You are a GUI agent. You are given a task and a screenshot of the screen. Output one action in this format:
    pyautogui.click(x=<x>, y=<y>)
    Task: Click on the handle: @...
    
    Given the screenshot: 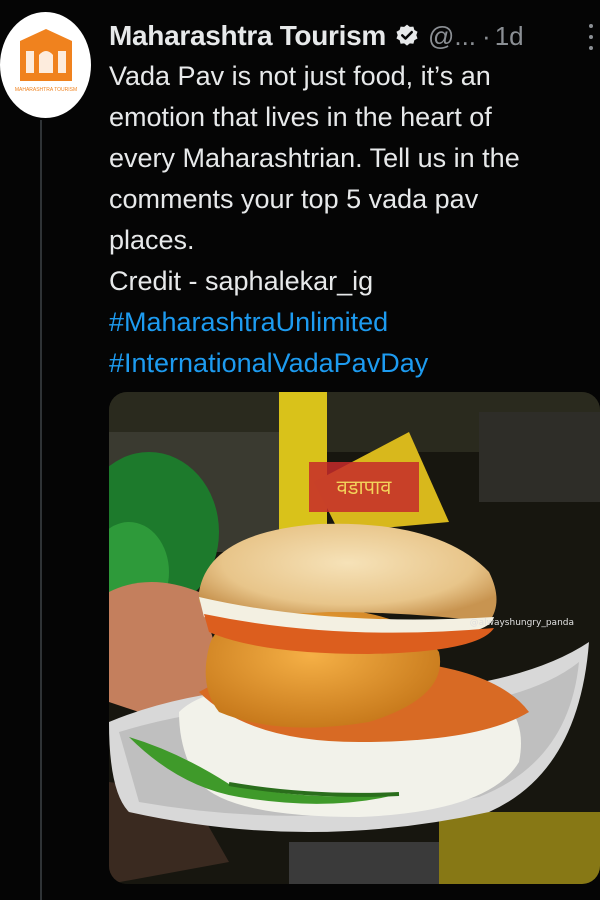 What is the action you would take?
    pyautogui.click(x=452, y=36)
    